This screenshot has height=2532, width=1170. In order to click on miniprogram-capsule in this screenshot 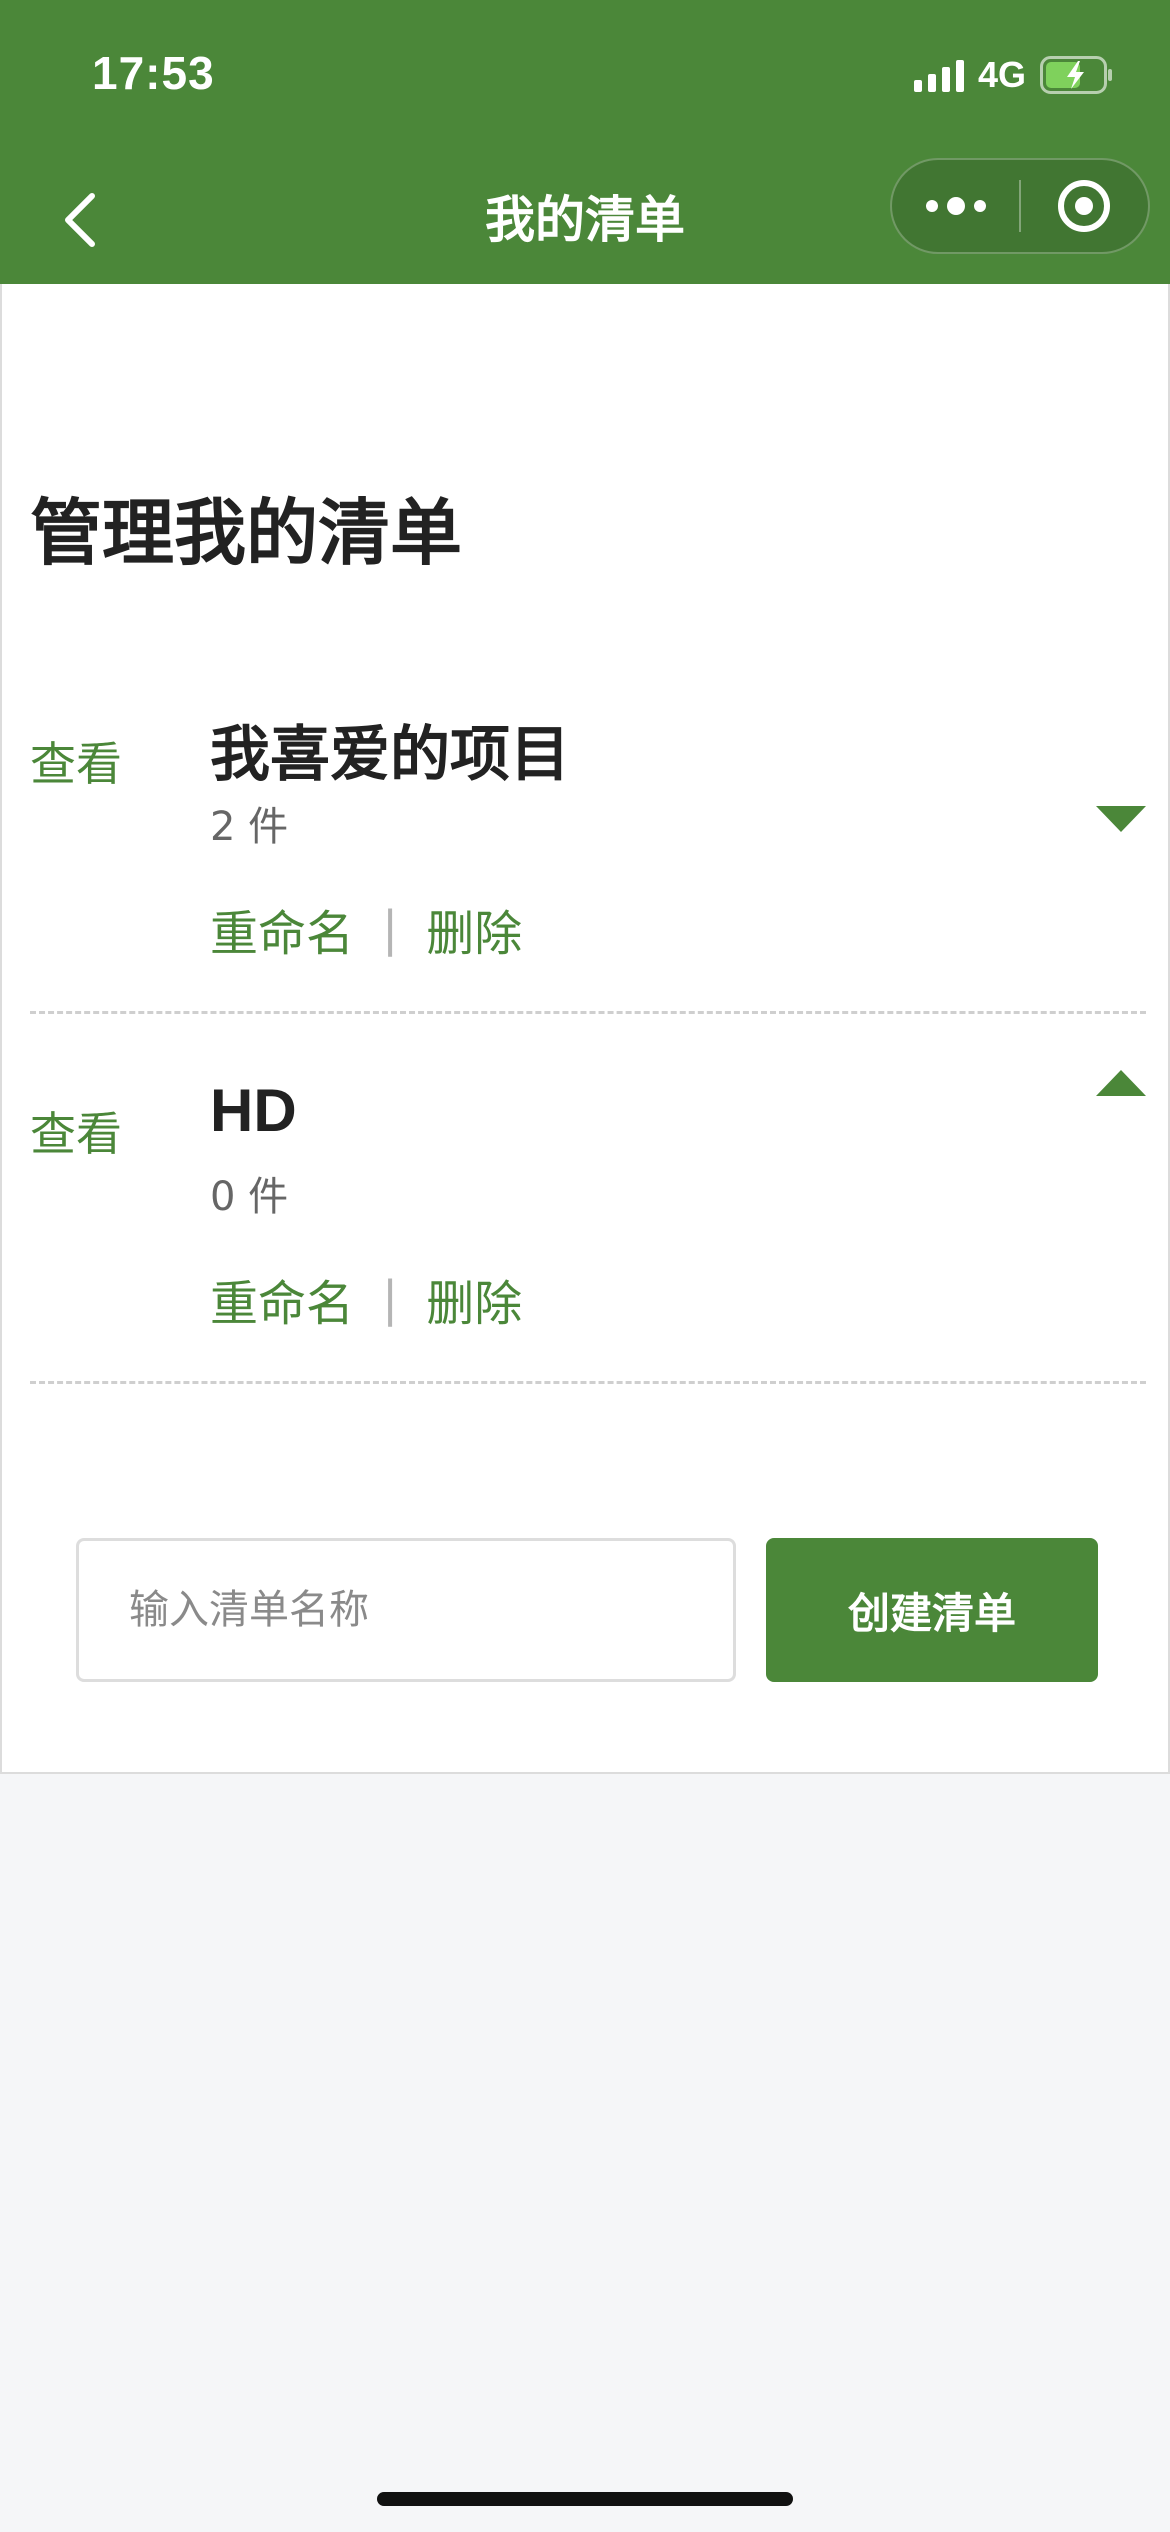, I will do `click(1020, 206)`.